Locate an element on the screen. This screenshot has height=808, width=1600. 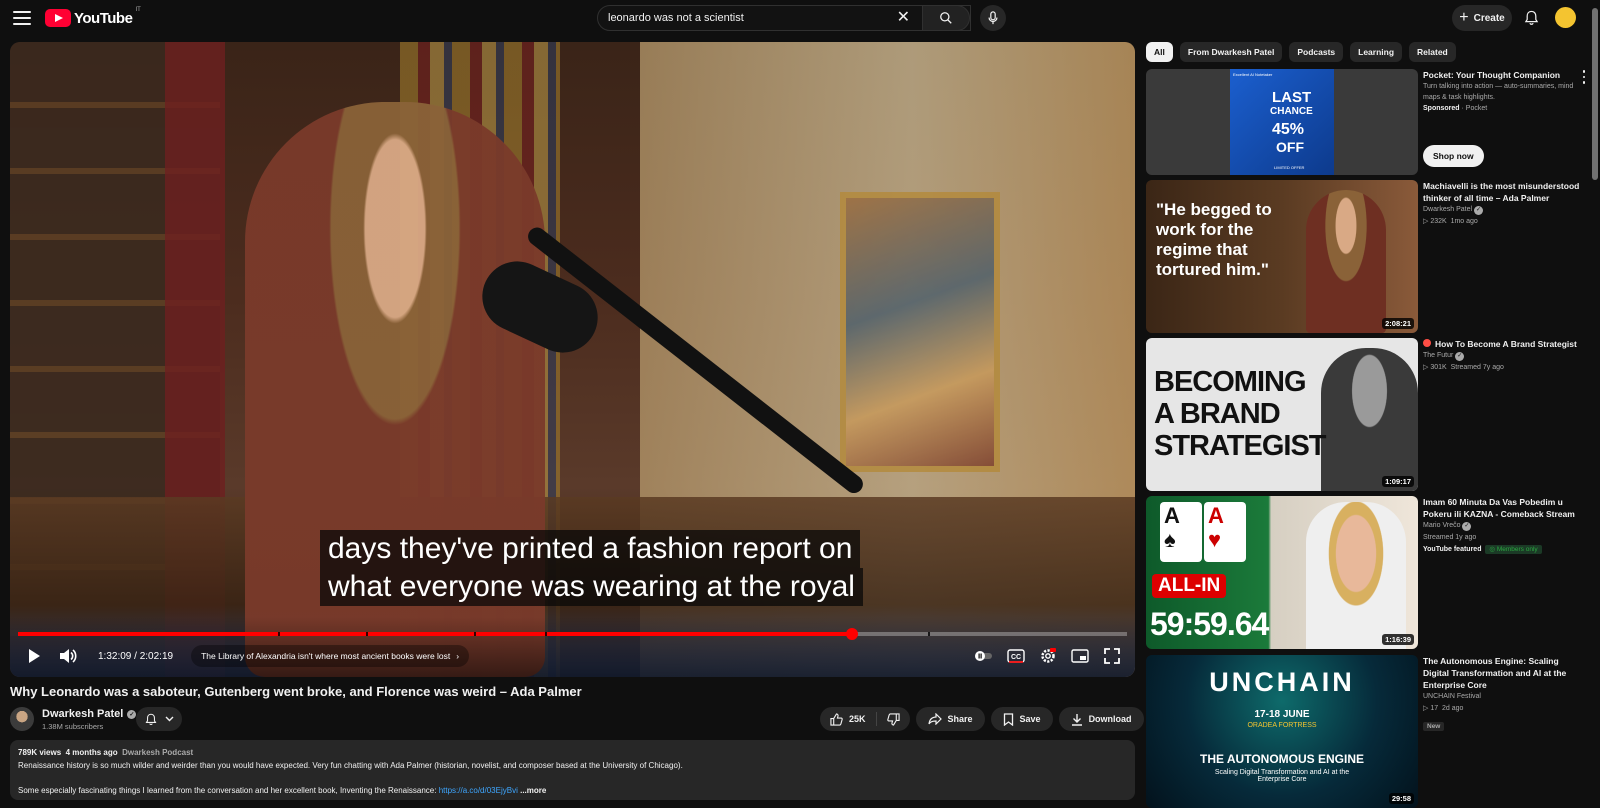
dislike-button is located at coordinates (893, 719).